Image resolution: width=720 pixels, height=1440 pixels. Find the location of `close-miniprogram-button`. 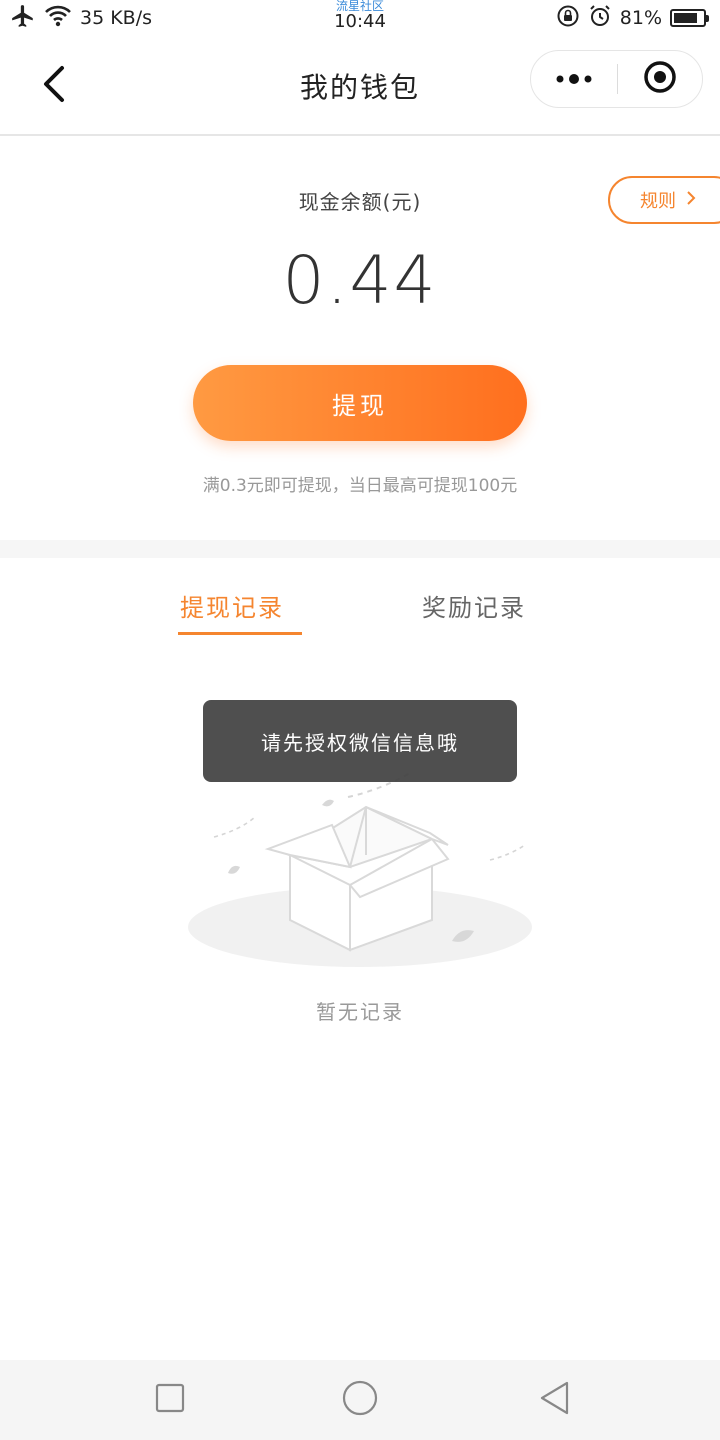

close-miniprogram-button is located at coordinates (660, 79).